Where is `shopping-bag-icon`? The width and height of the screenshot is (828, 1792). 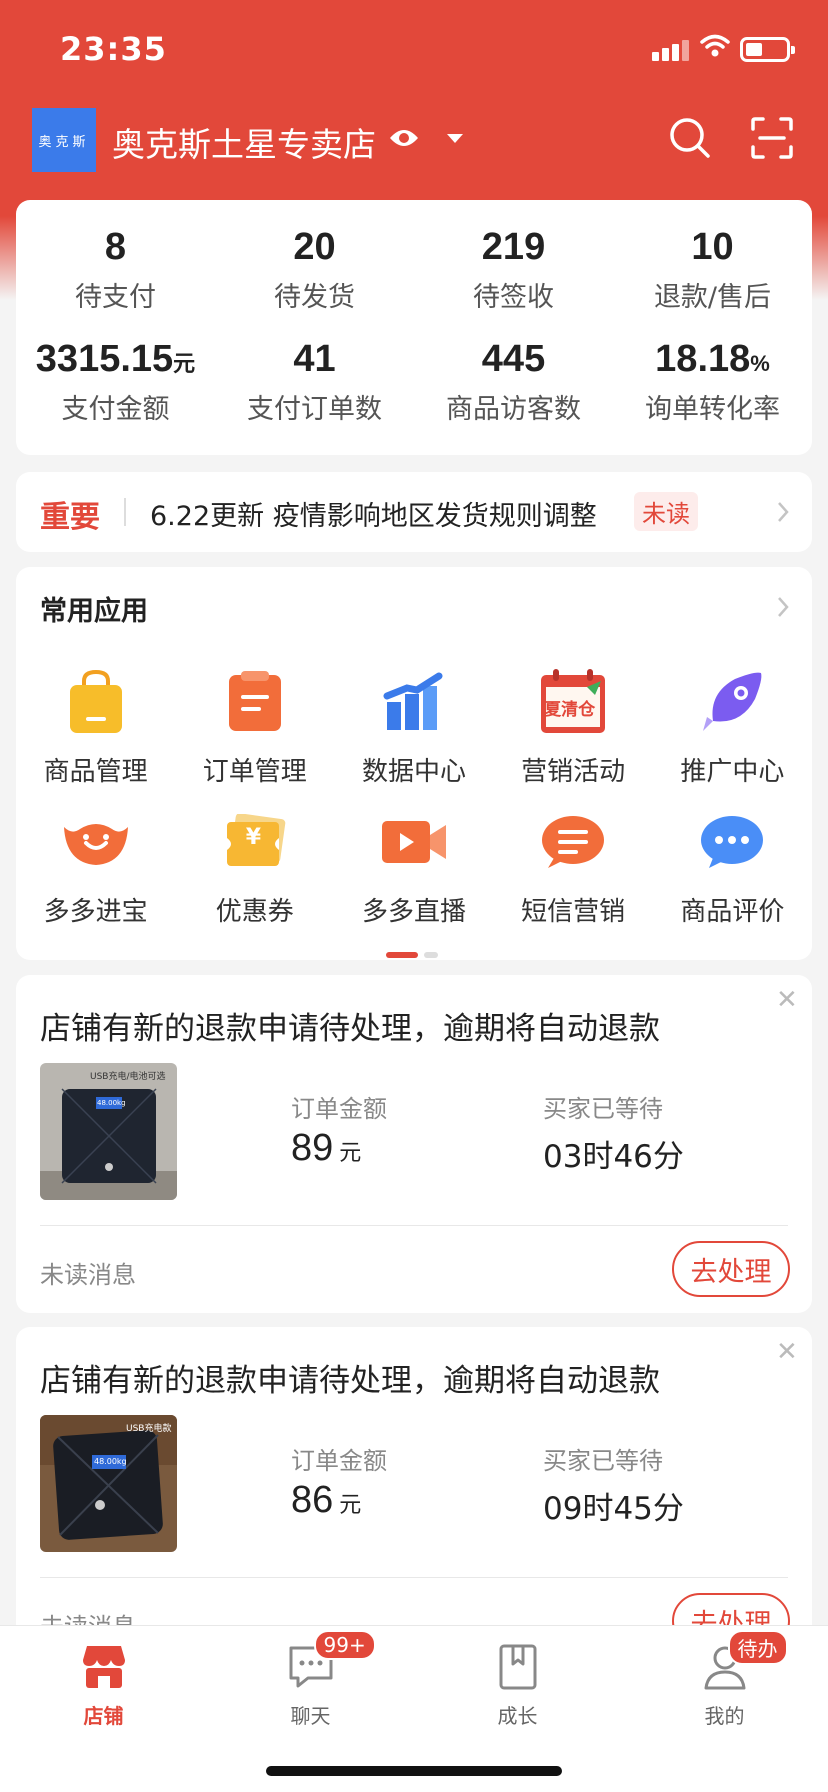 shopping-bag-icon is located at coordinates (96, 702).